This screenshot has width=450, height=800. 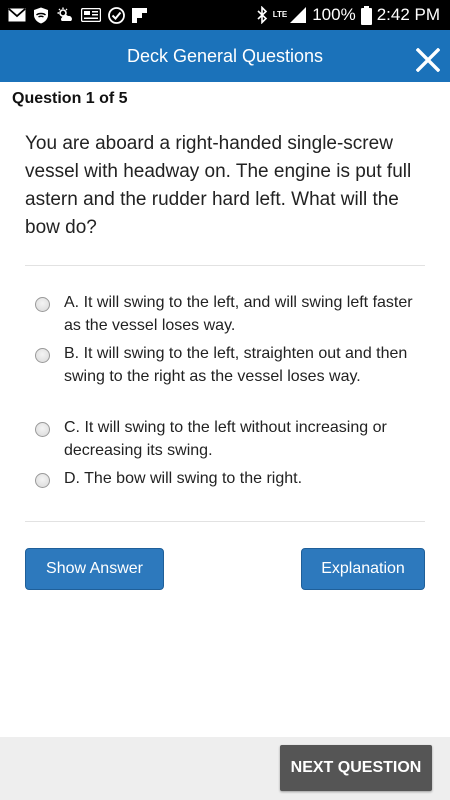 What do you see at coordinates (225, 15) in the screenshot?
I see `status-bar: LTE 100% 2:42 PM` at bounding box center [225, 15].